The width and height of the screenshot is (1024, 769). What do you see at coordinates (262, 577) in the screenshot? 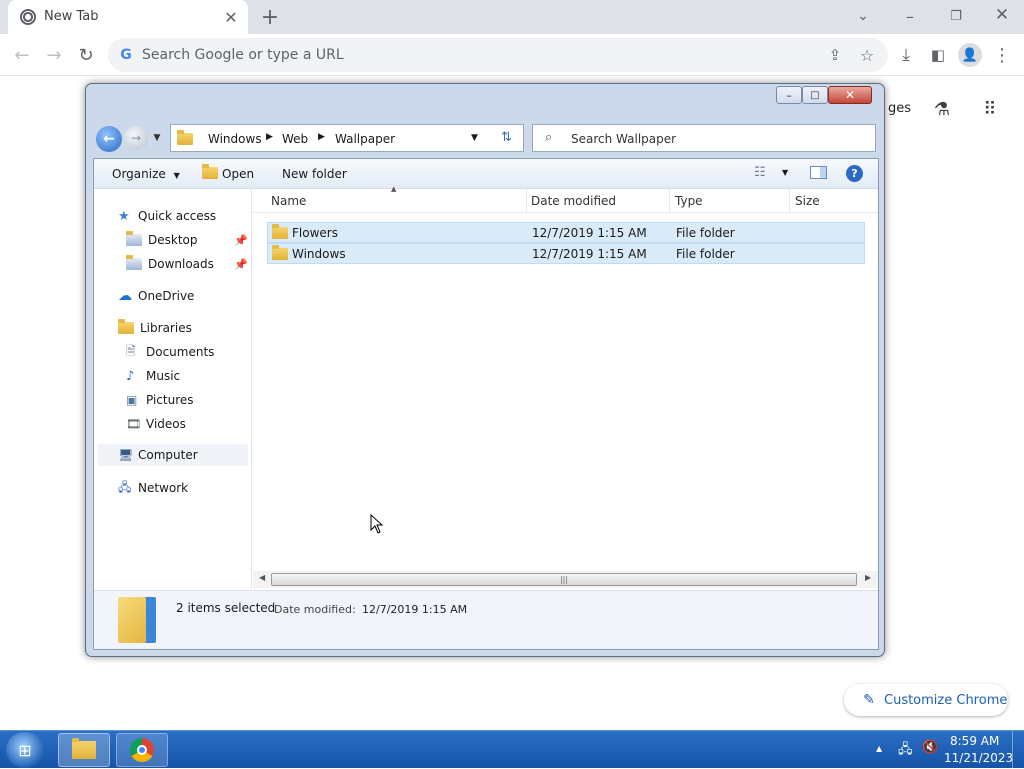
I see `scroll-left-icon: ◀` at bounding box center [262, 577].